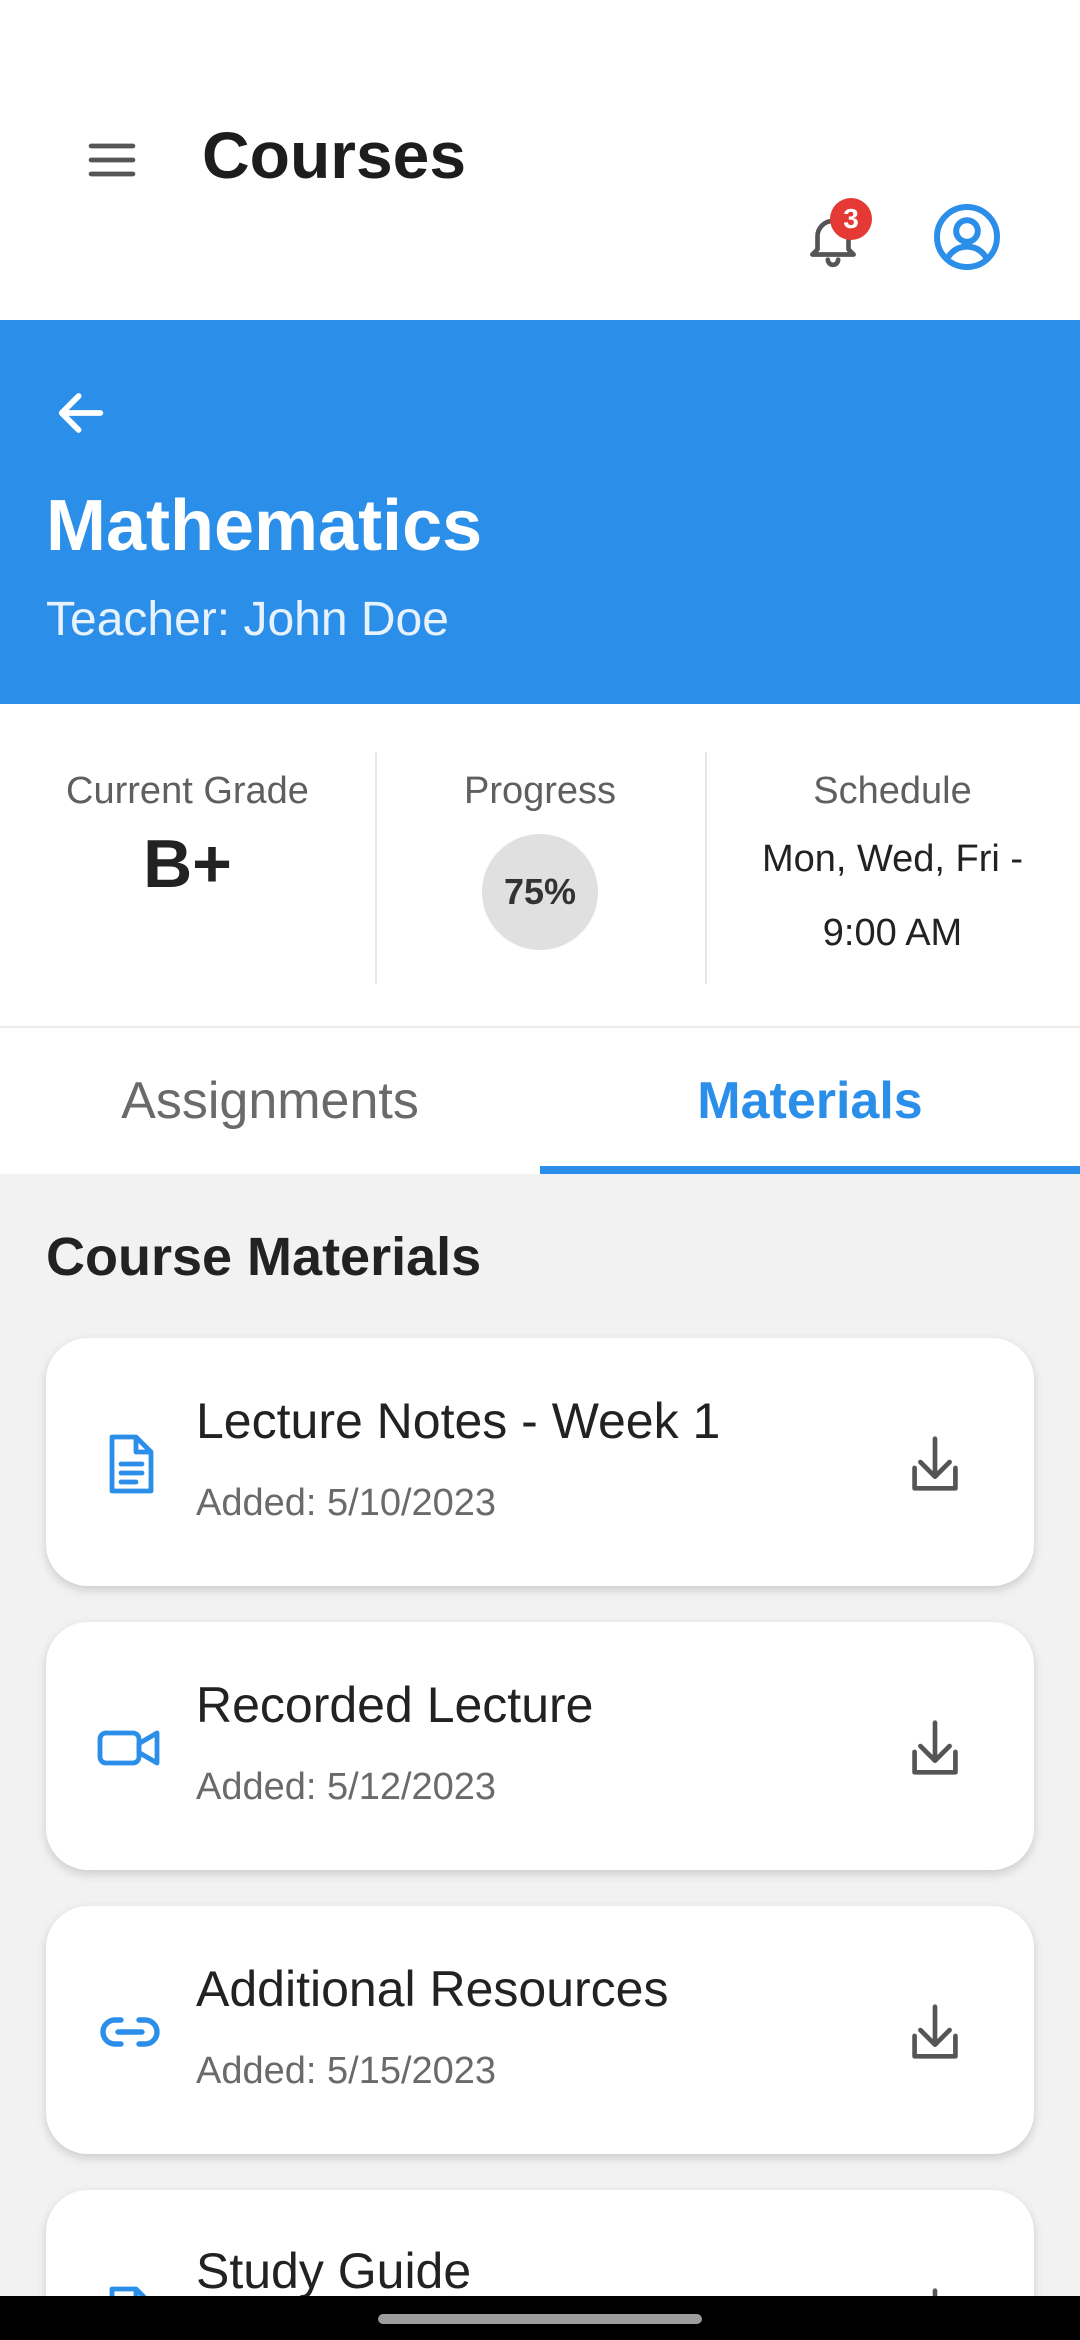  I want to click on tab-assignments: Assignments, so click(270, 1101).